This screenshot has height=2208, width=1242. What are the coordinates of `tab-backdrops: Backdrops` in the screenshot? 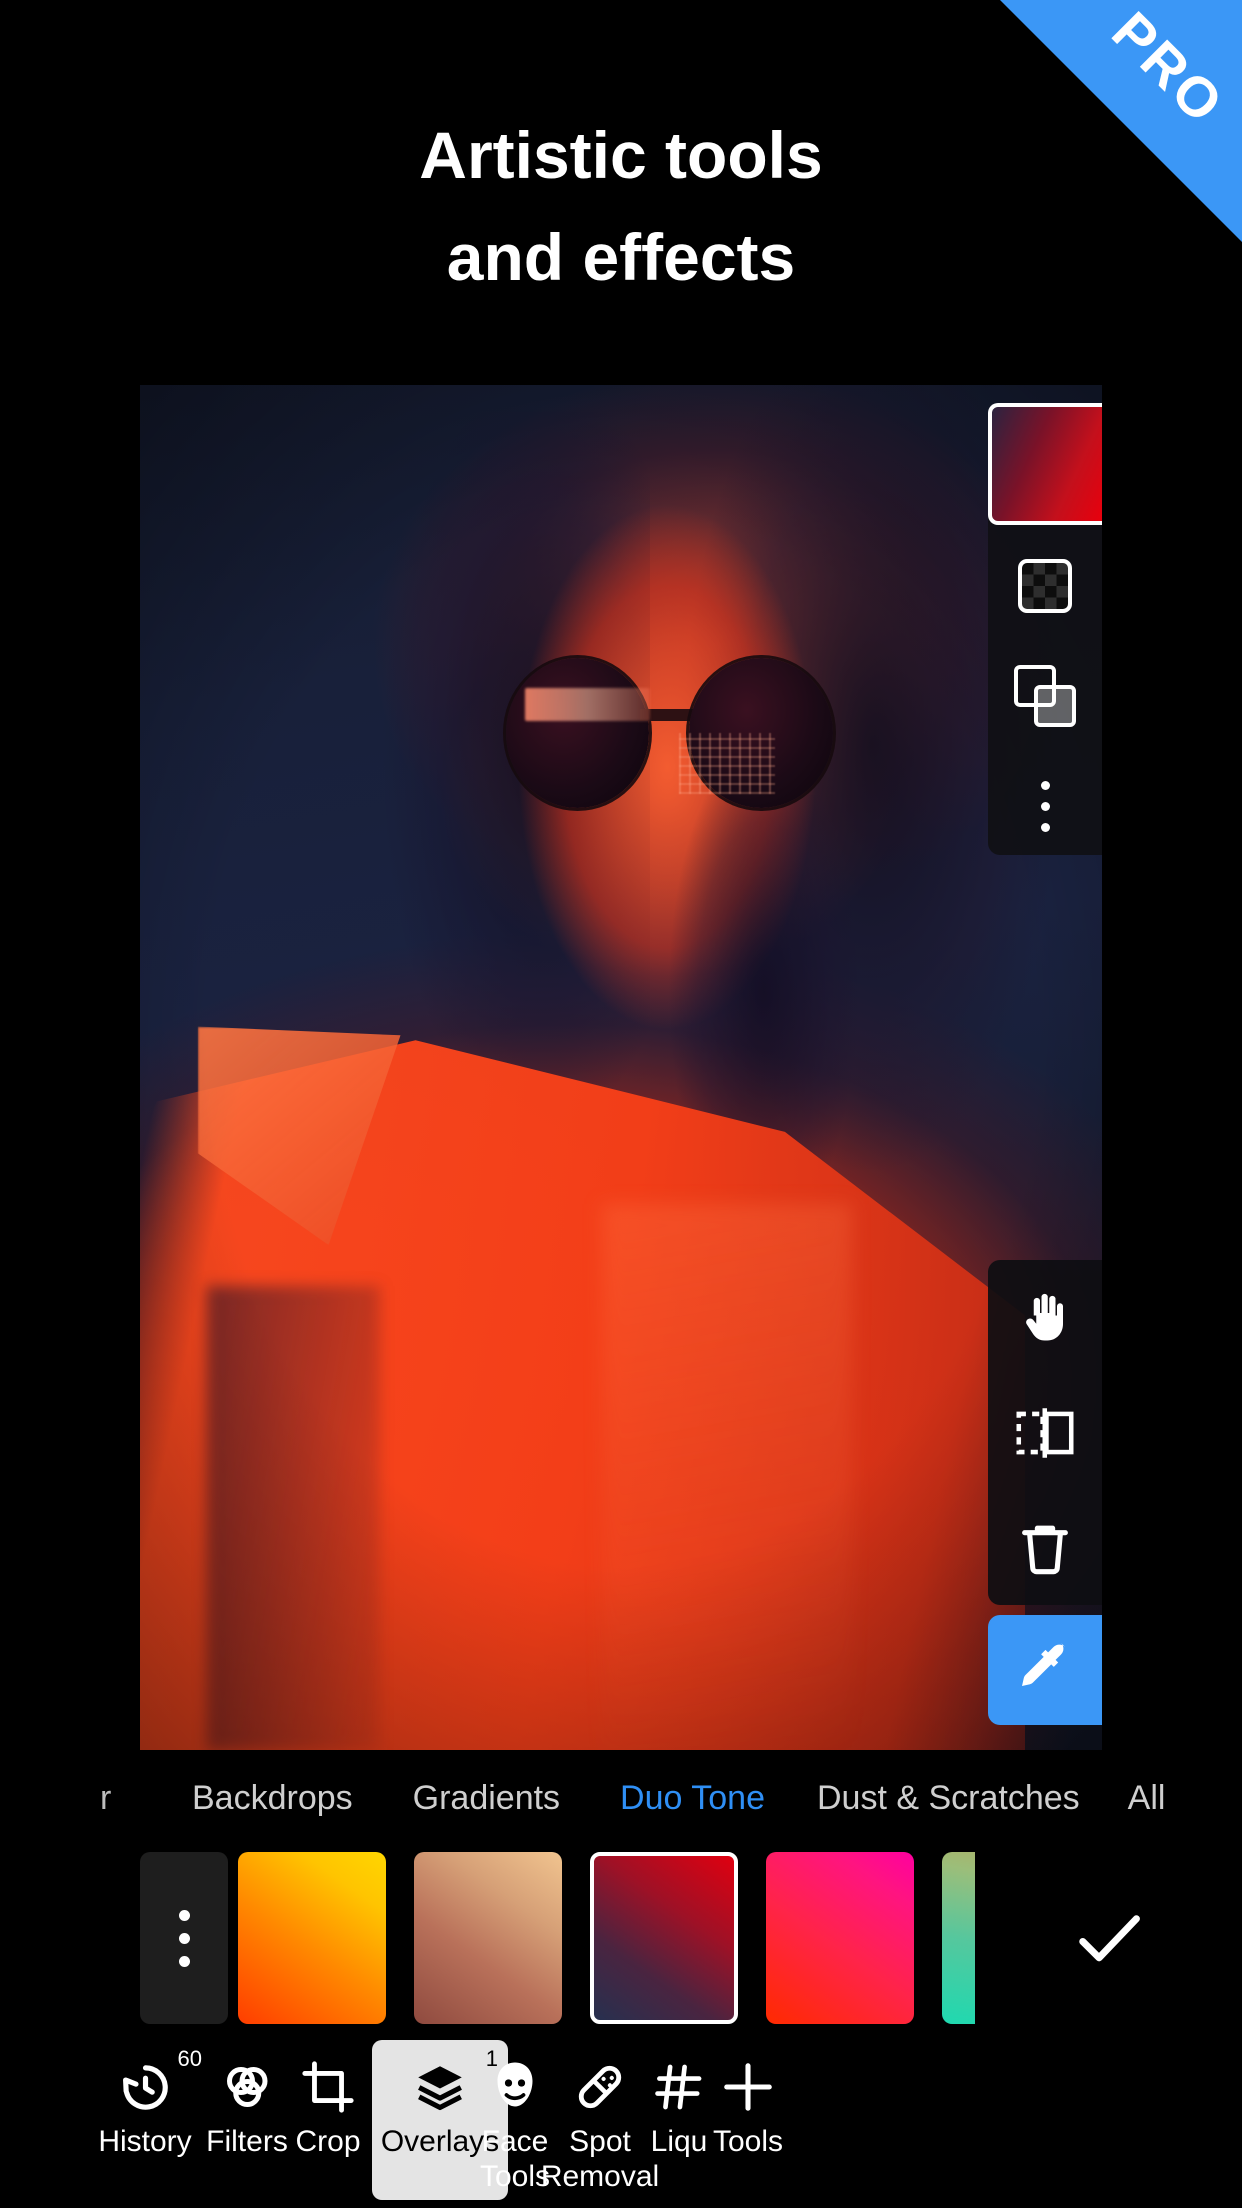 It's located at (272, 1798).